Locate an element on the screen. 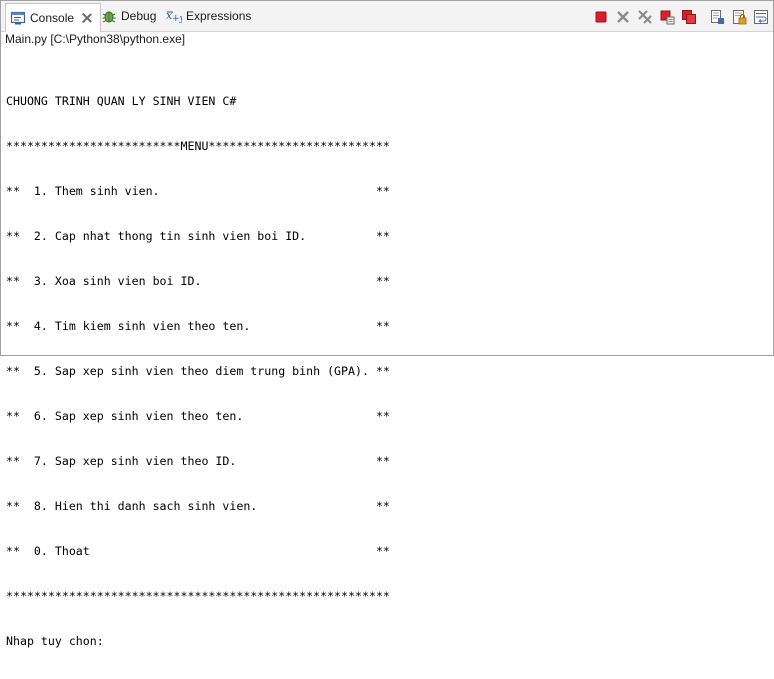 Image resolution: width=774 pixels, height=679 pixels. process-label: Main.py [C:\Python38\python.exe] is located at coordinates (95, 39).